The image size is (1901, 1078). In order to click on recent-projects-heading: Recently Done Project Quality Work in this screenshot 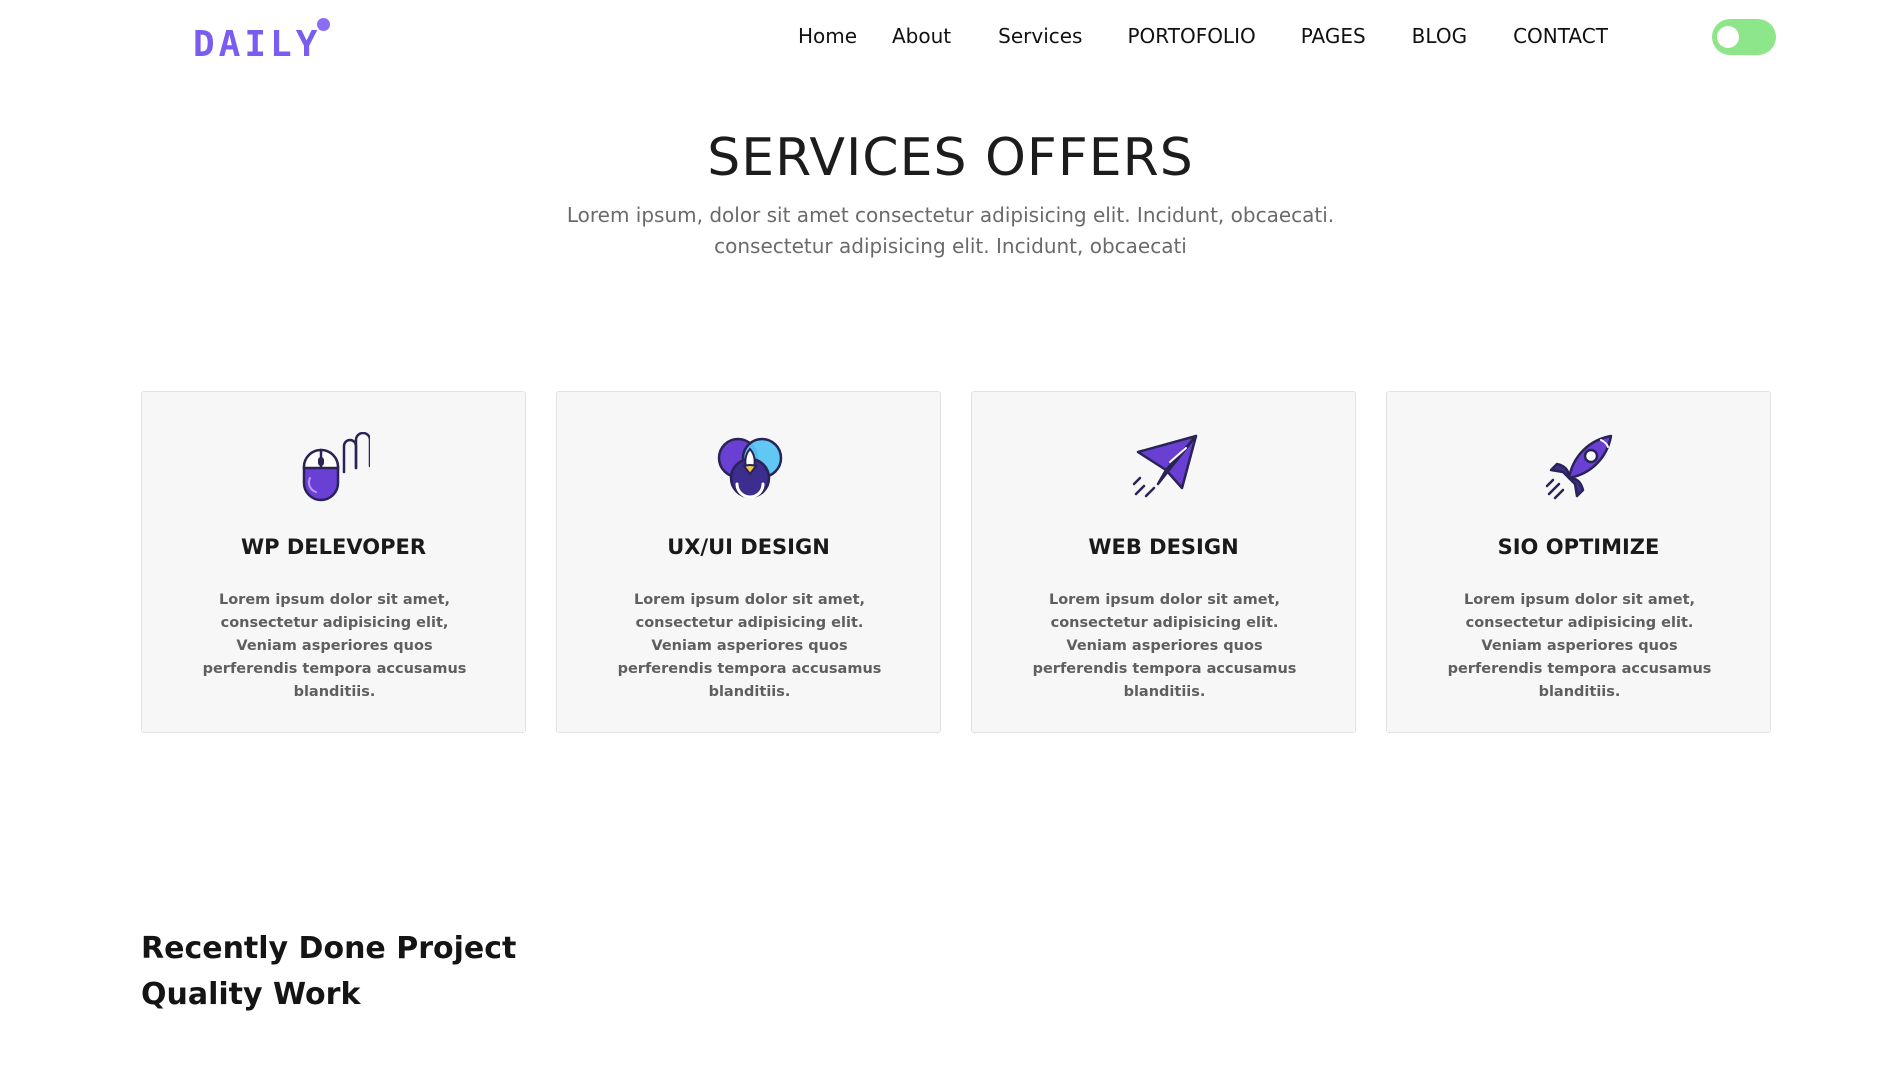, I will do `click(328, 972)`.